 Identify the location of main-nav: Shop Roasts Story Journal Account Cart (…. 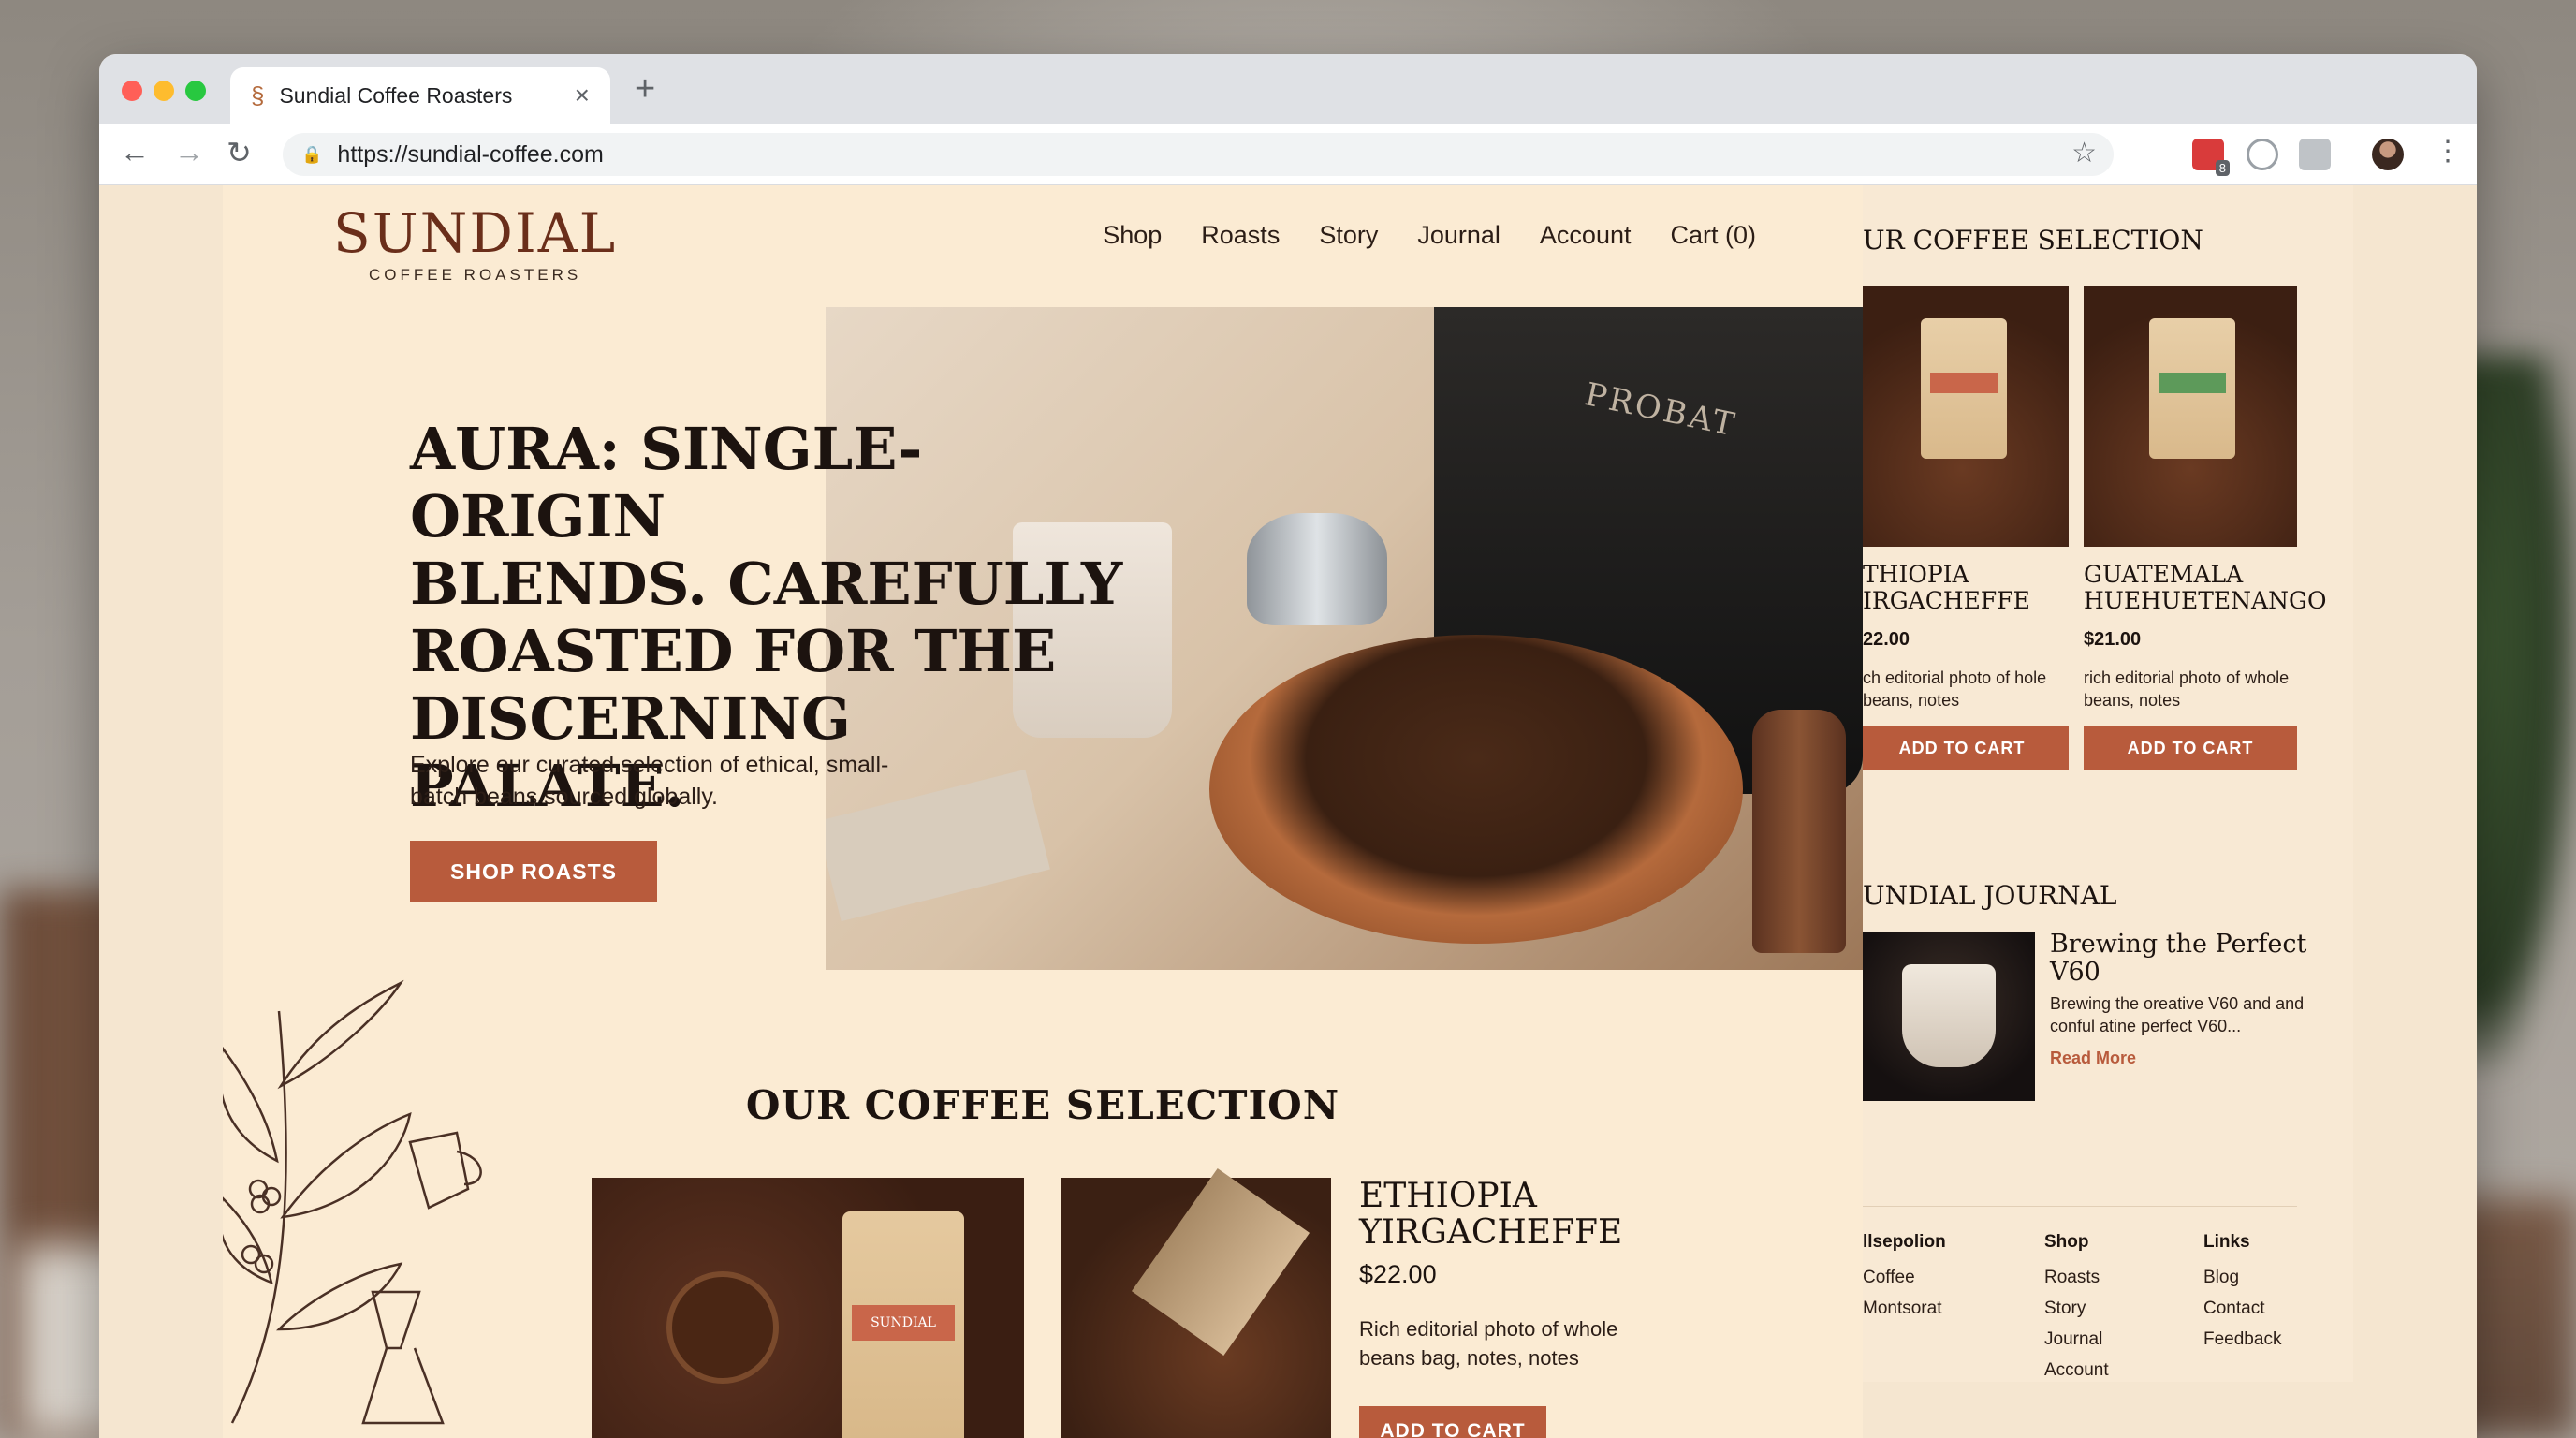
(1429, 235).